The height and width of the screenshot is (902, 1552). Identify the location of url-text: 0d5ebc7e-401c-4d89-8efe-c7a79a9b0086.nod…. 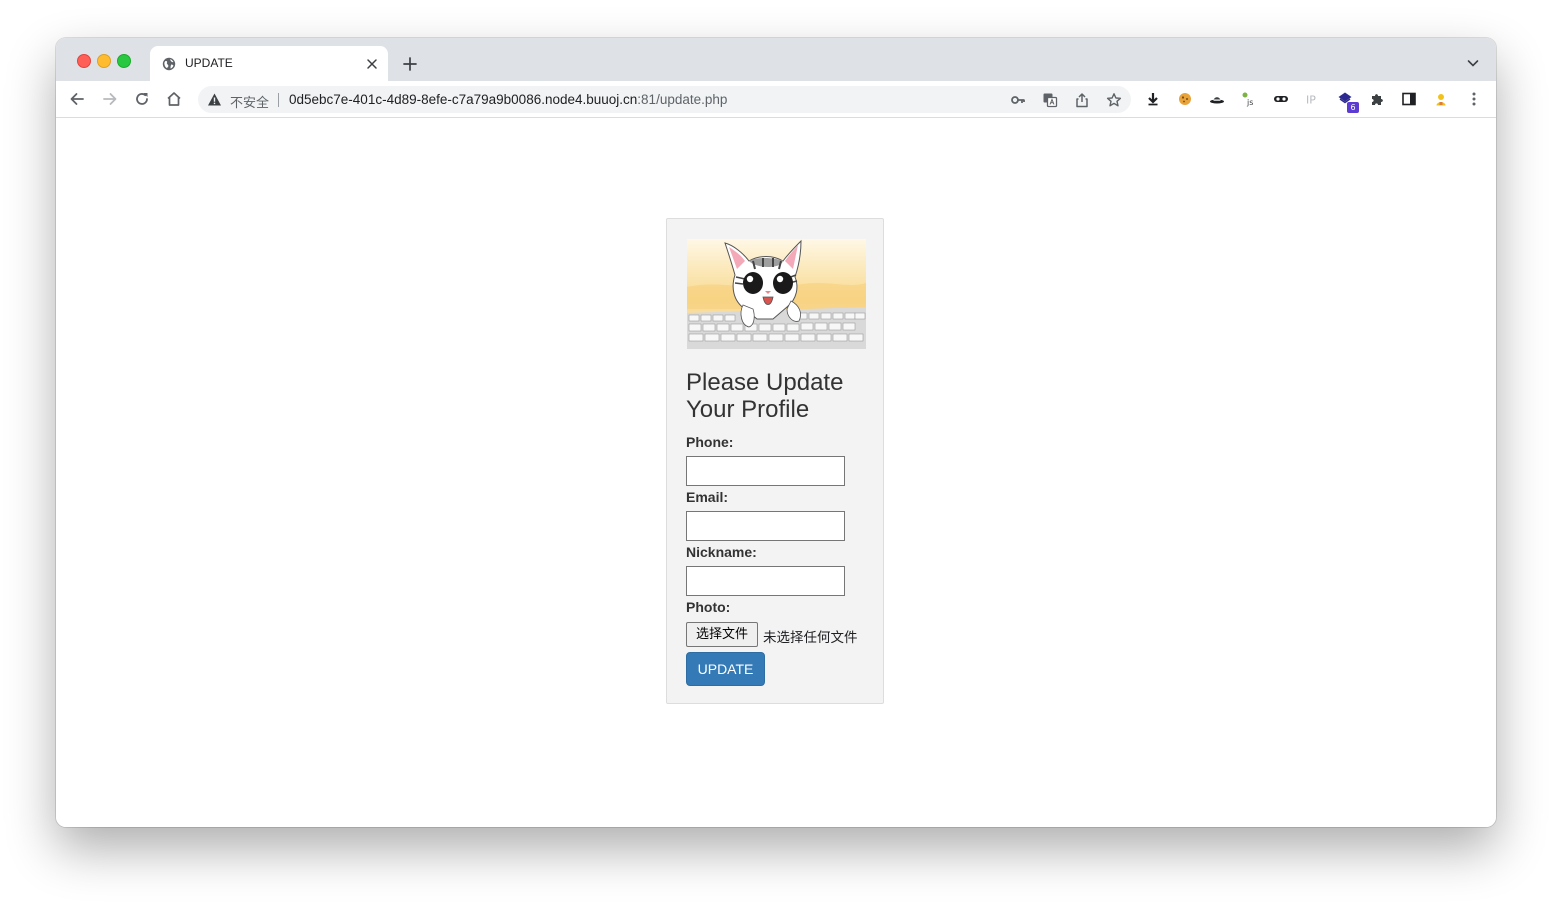
(508, 99).